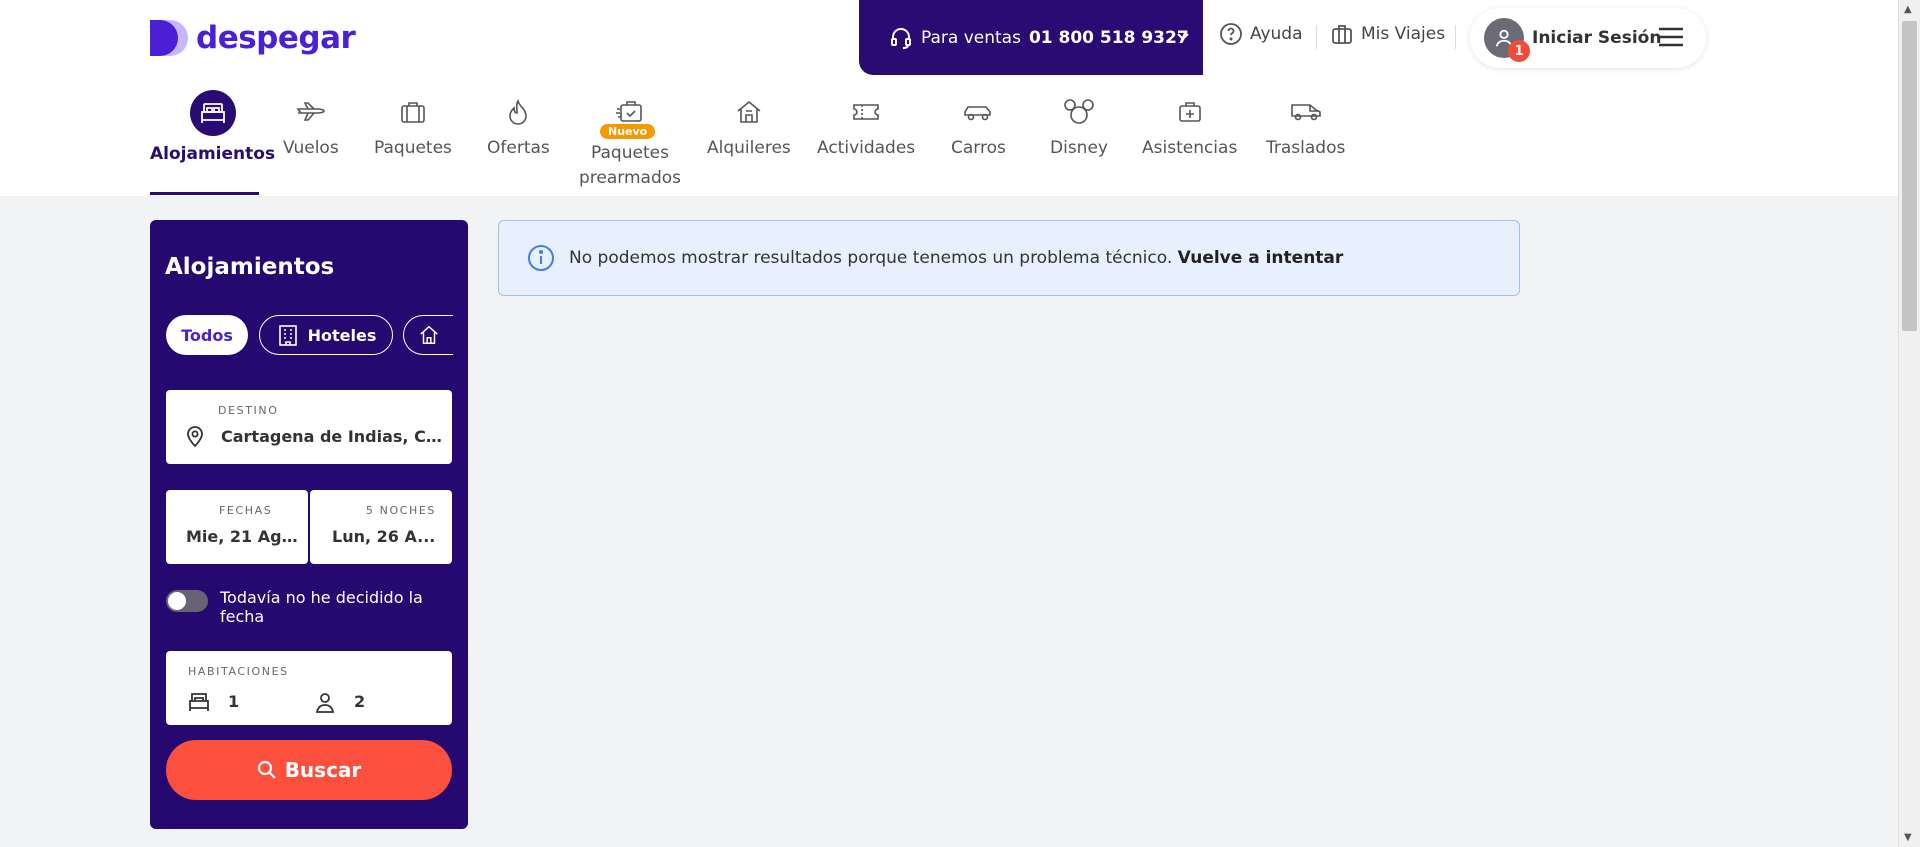 This screenshot has height=847, width=1920. I want to click on medkit-icon, so click(1190, 112).